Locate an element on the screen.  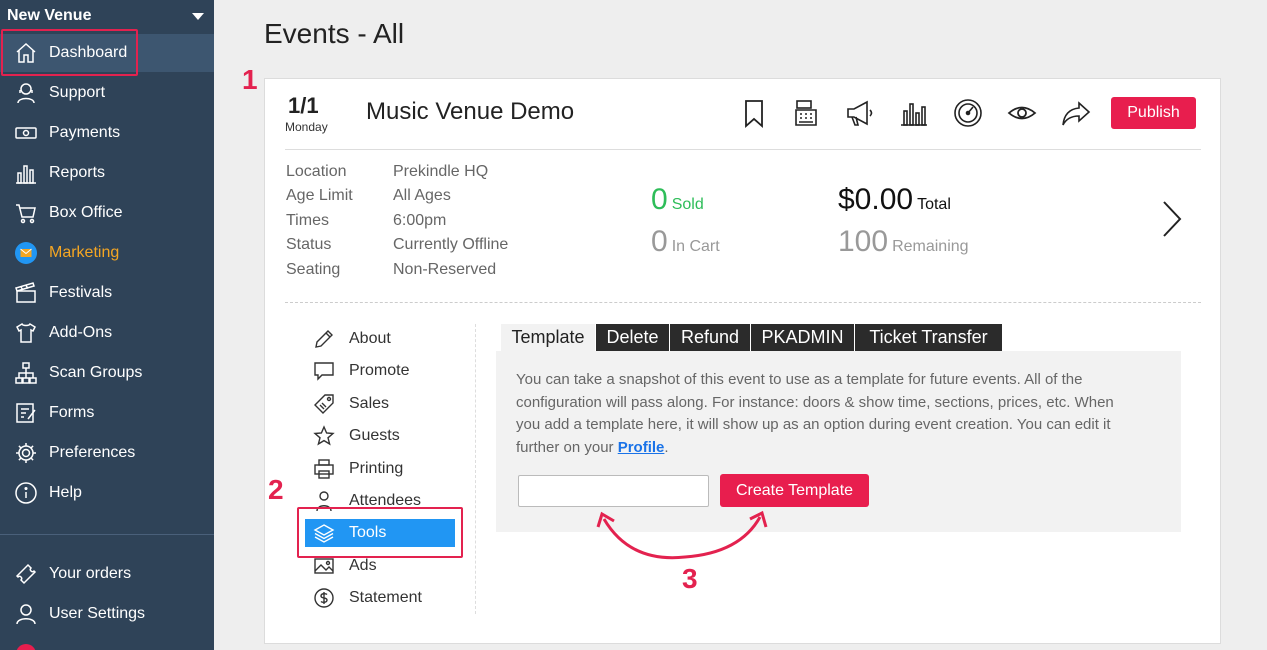
annotation-number-2: 2 is located at coordinates (276, 489).